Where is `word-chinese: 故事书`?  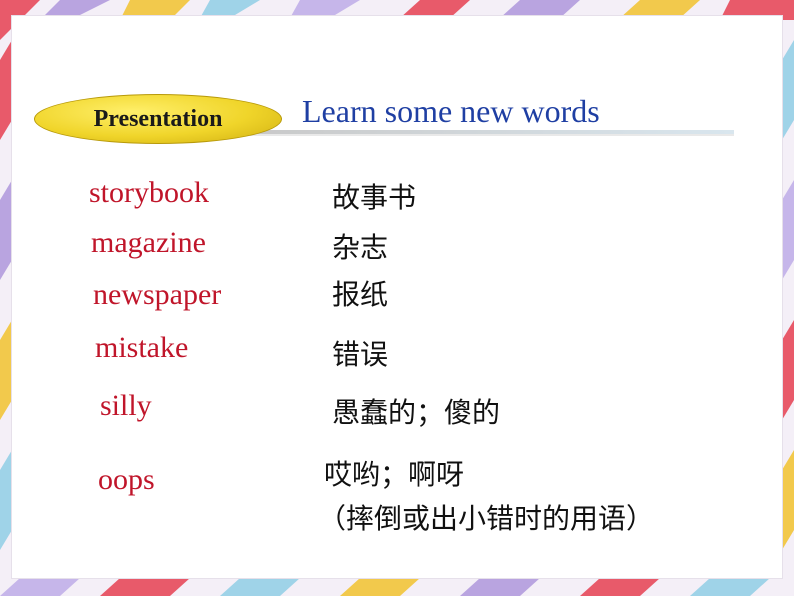 word-chinese: 故事书 is located at coordinates (374, 197).